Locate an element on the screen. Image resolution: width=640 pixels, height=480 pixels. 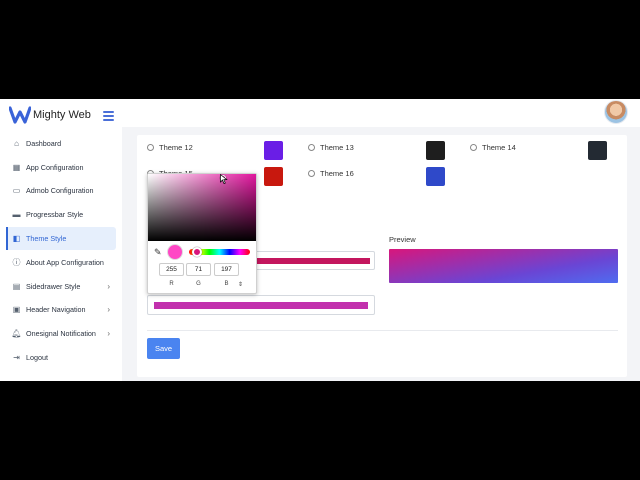
sidebar-item-dashboard: ⌂ Dashboard is located at coordinates (61, 143).